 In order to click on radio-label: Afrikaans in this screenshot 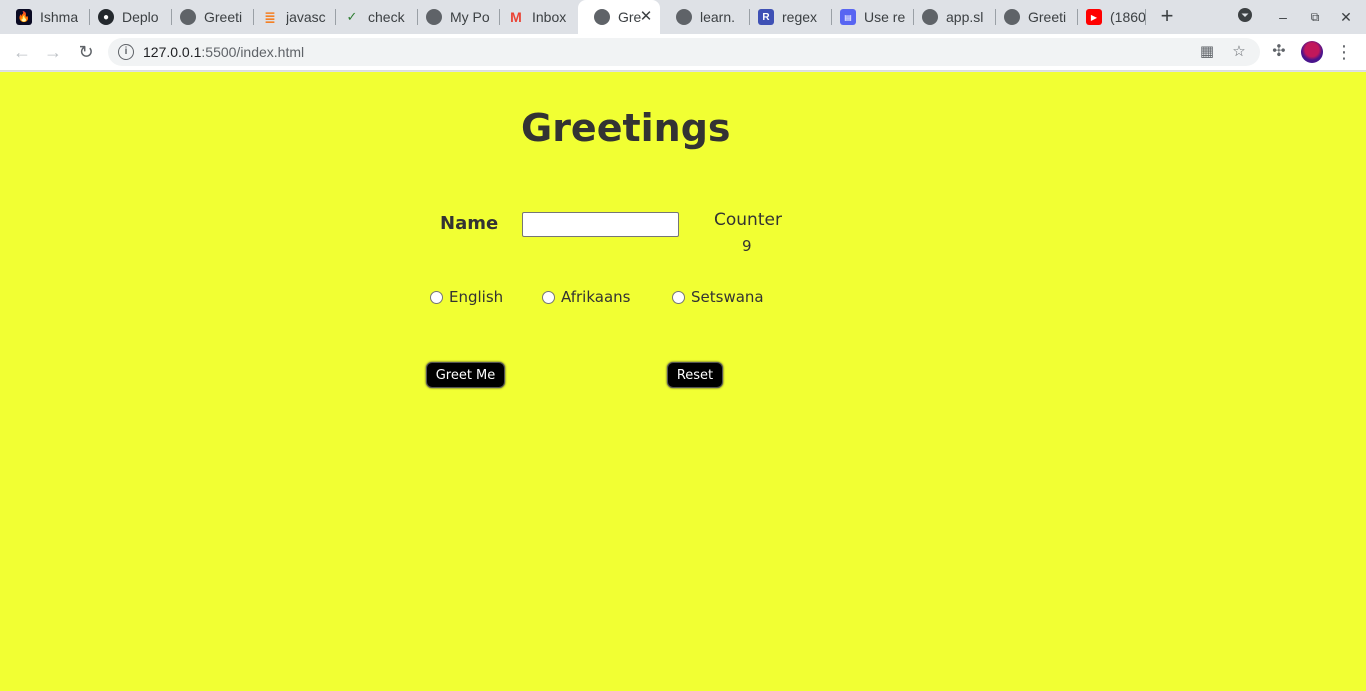, I will do `click(596, 297)`.